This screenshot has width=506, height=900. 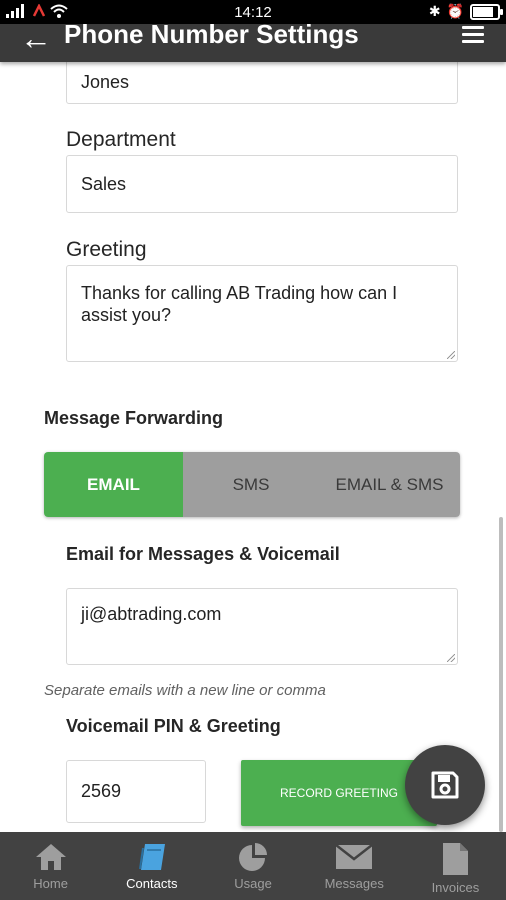 What do you see at coordinates (151, 857) in the screenshot?
I see `book-icon` at bounding box center [151, 857].